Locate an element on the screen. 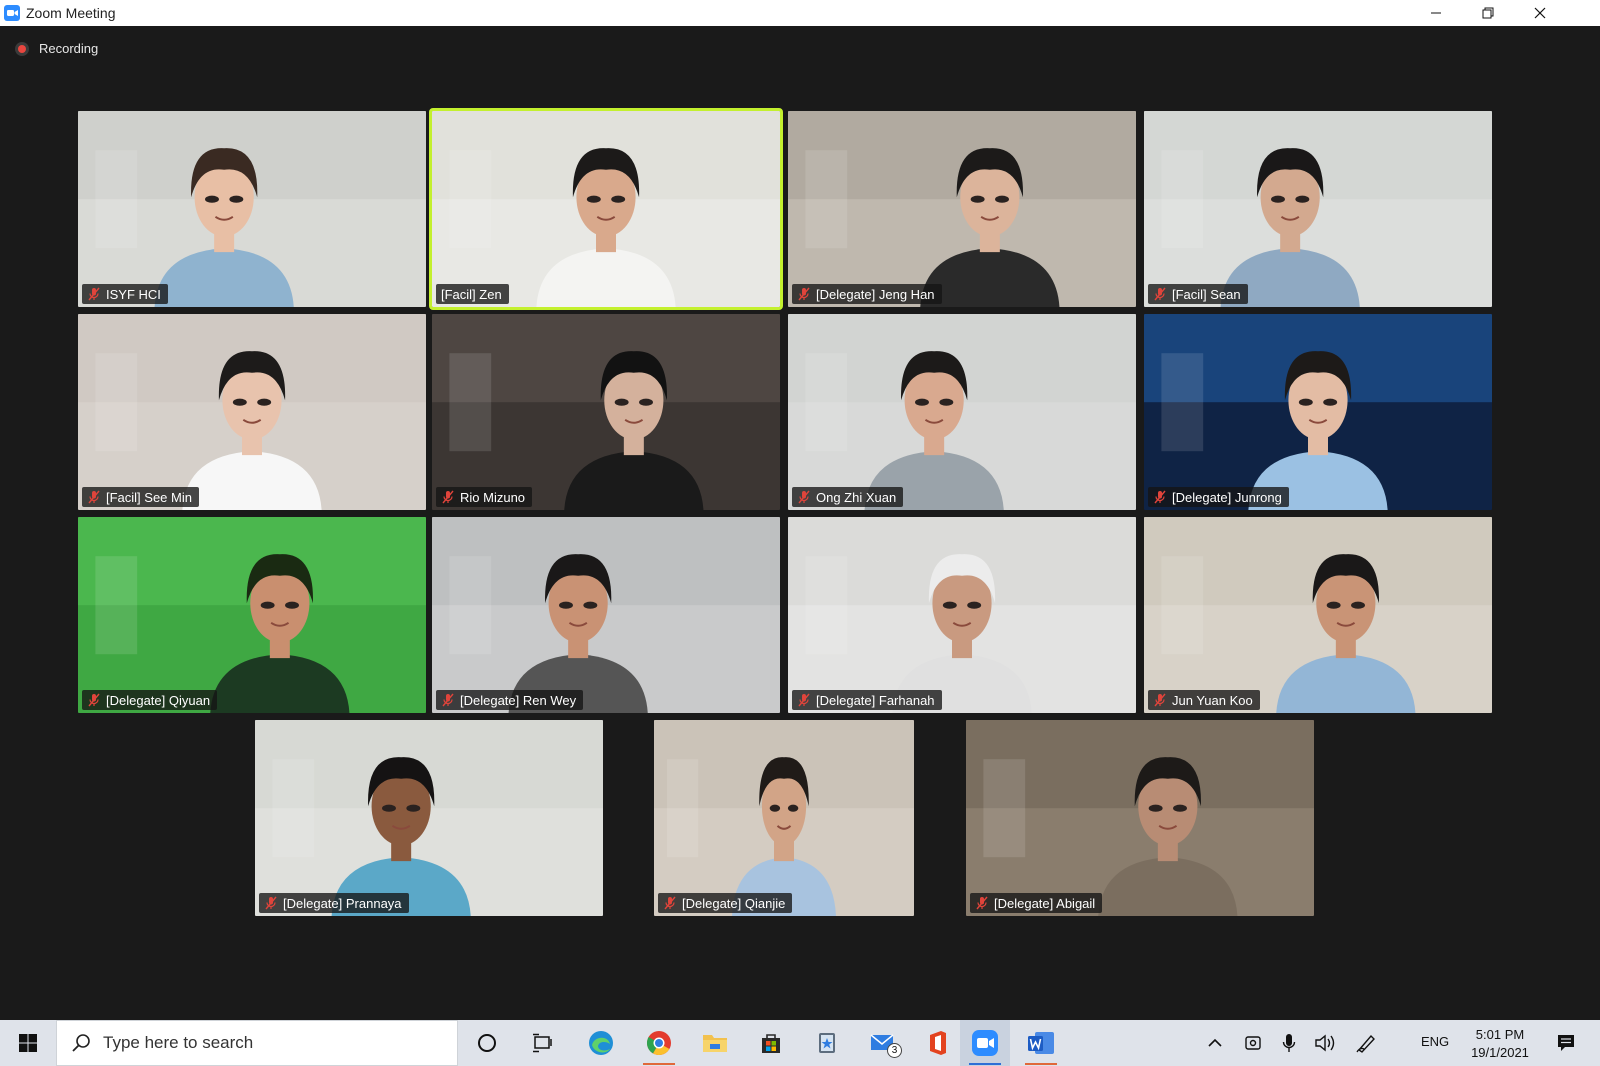 Image resolution: width=1600 pixels, height=1066 pixels. taskbar-zoom is located at coordinates (985, 1043).